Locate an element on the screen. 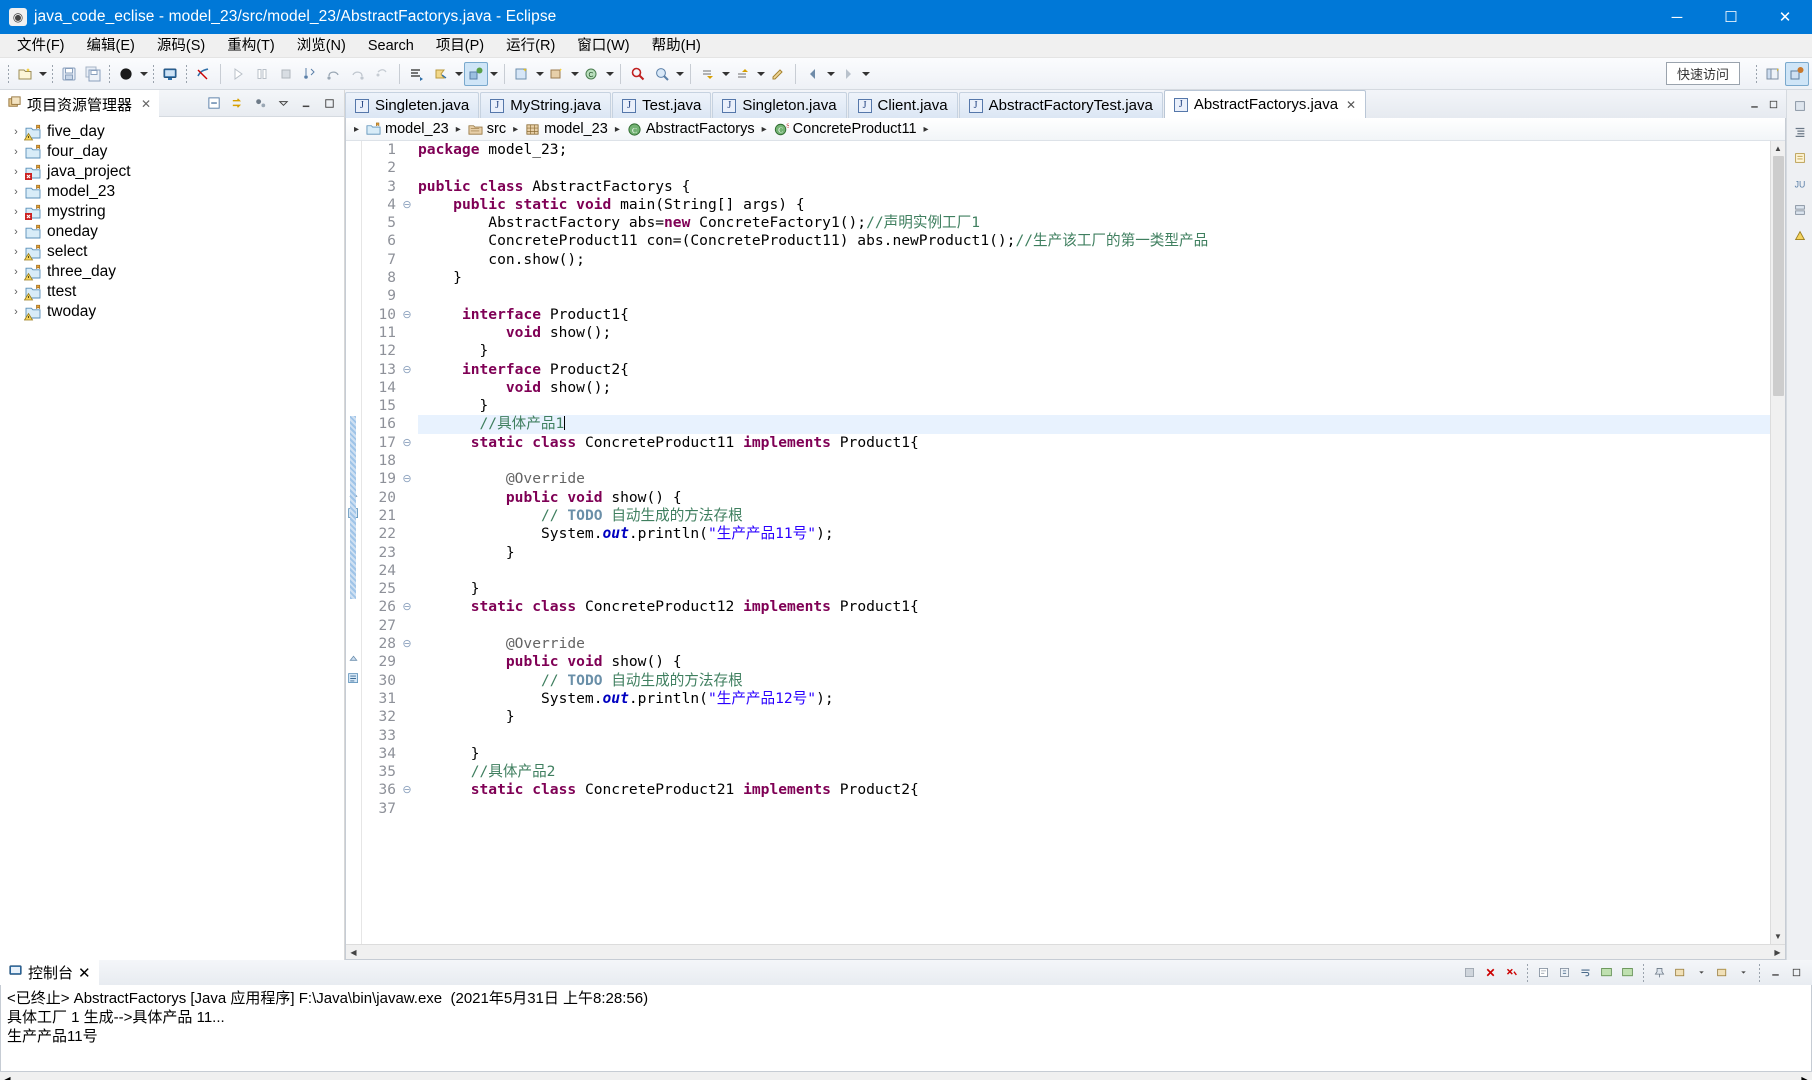  save-icon is located at coordinates (69, 74).